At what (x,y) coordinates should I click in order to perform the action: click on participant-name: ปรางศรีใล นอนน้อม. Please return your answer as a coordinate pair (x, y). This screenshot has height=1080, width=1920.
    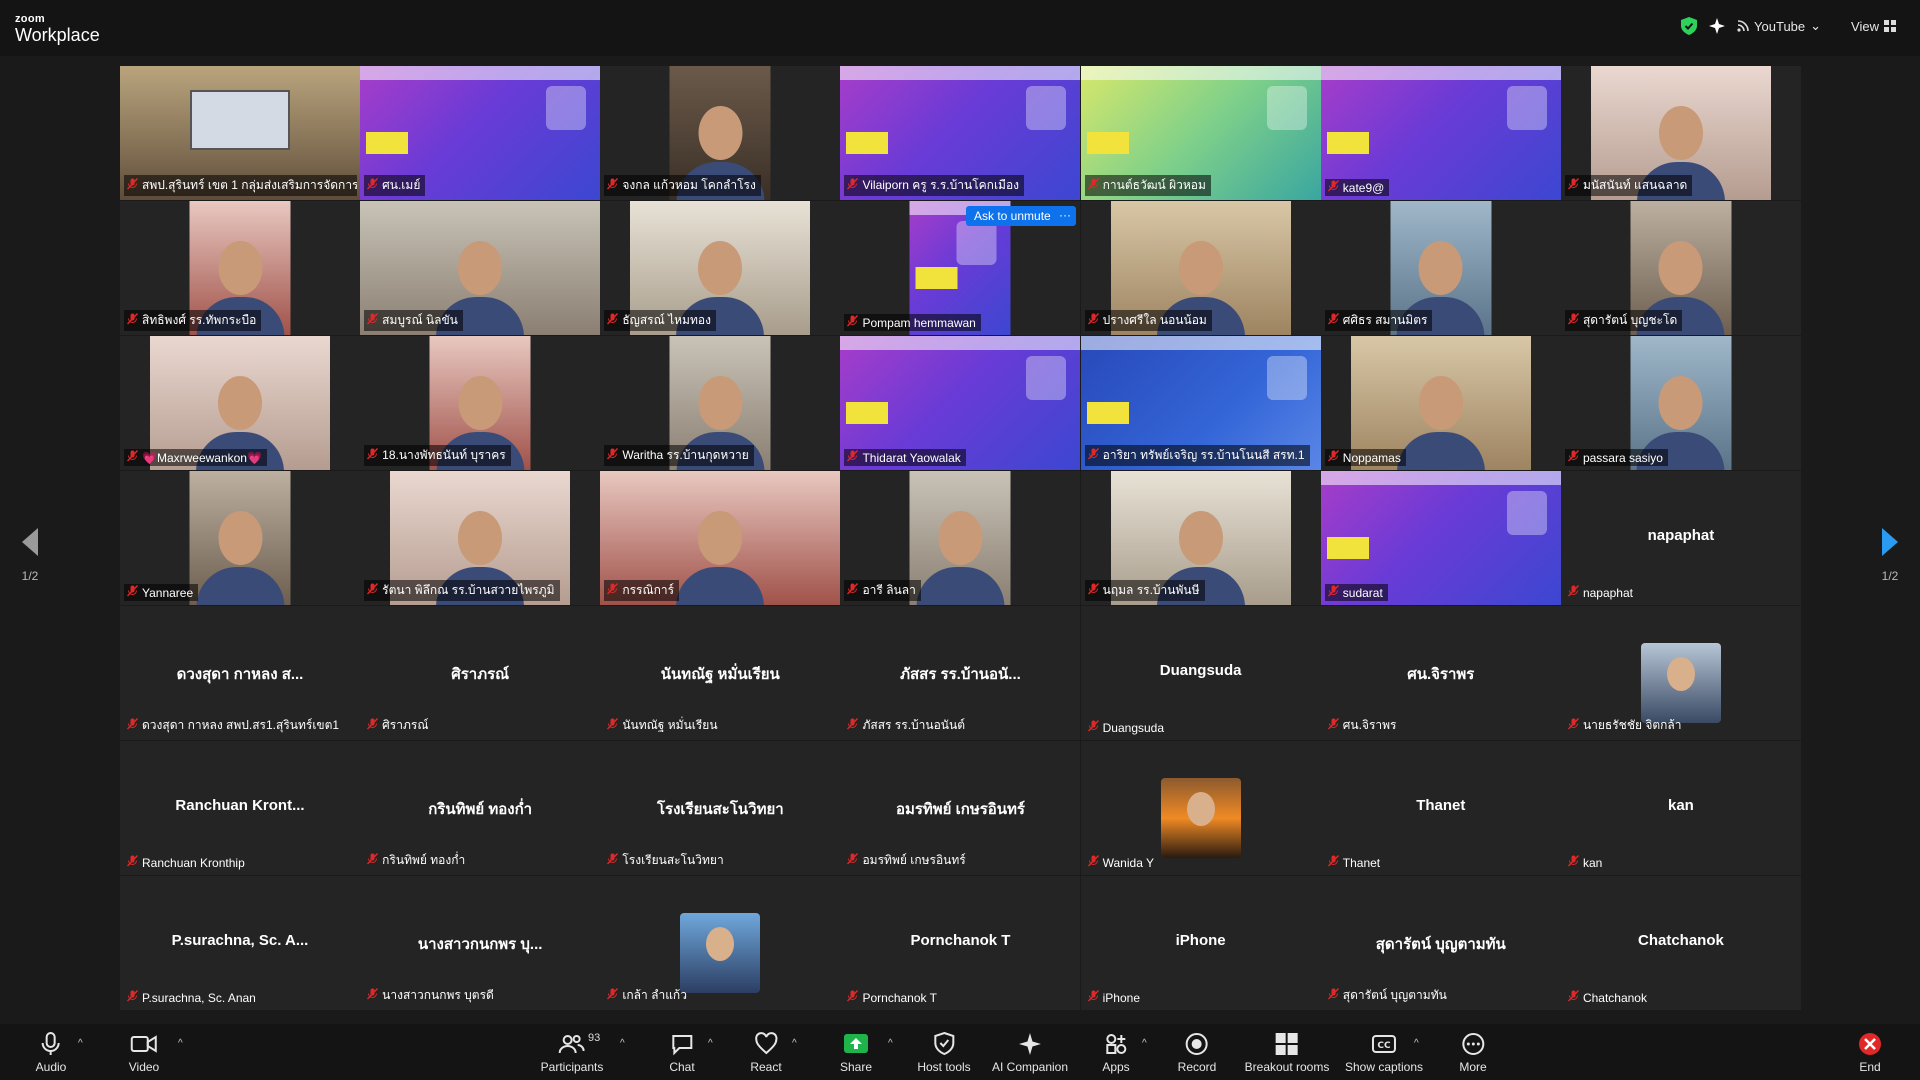
    Looking at the image, I should click on (1154, 320).